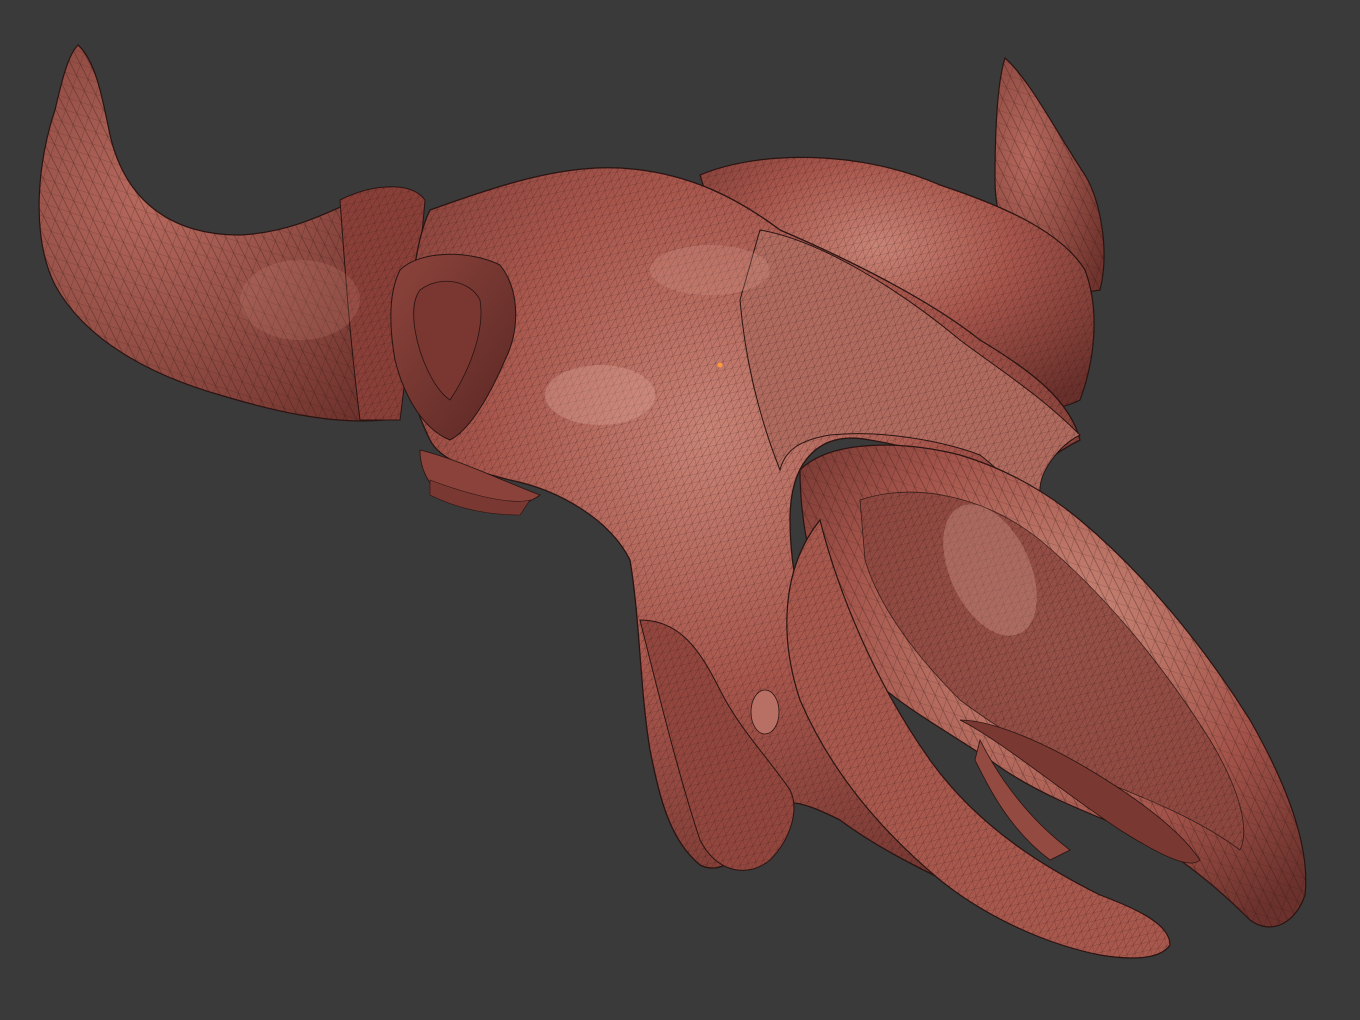  Describe the element at coordinates (720, 365) in the screenshot. I see `vertex-marker` at that location.